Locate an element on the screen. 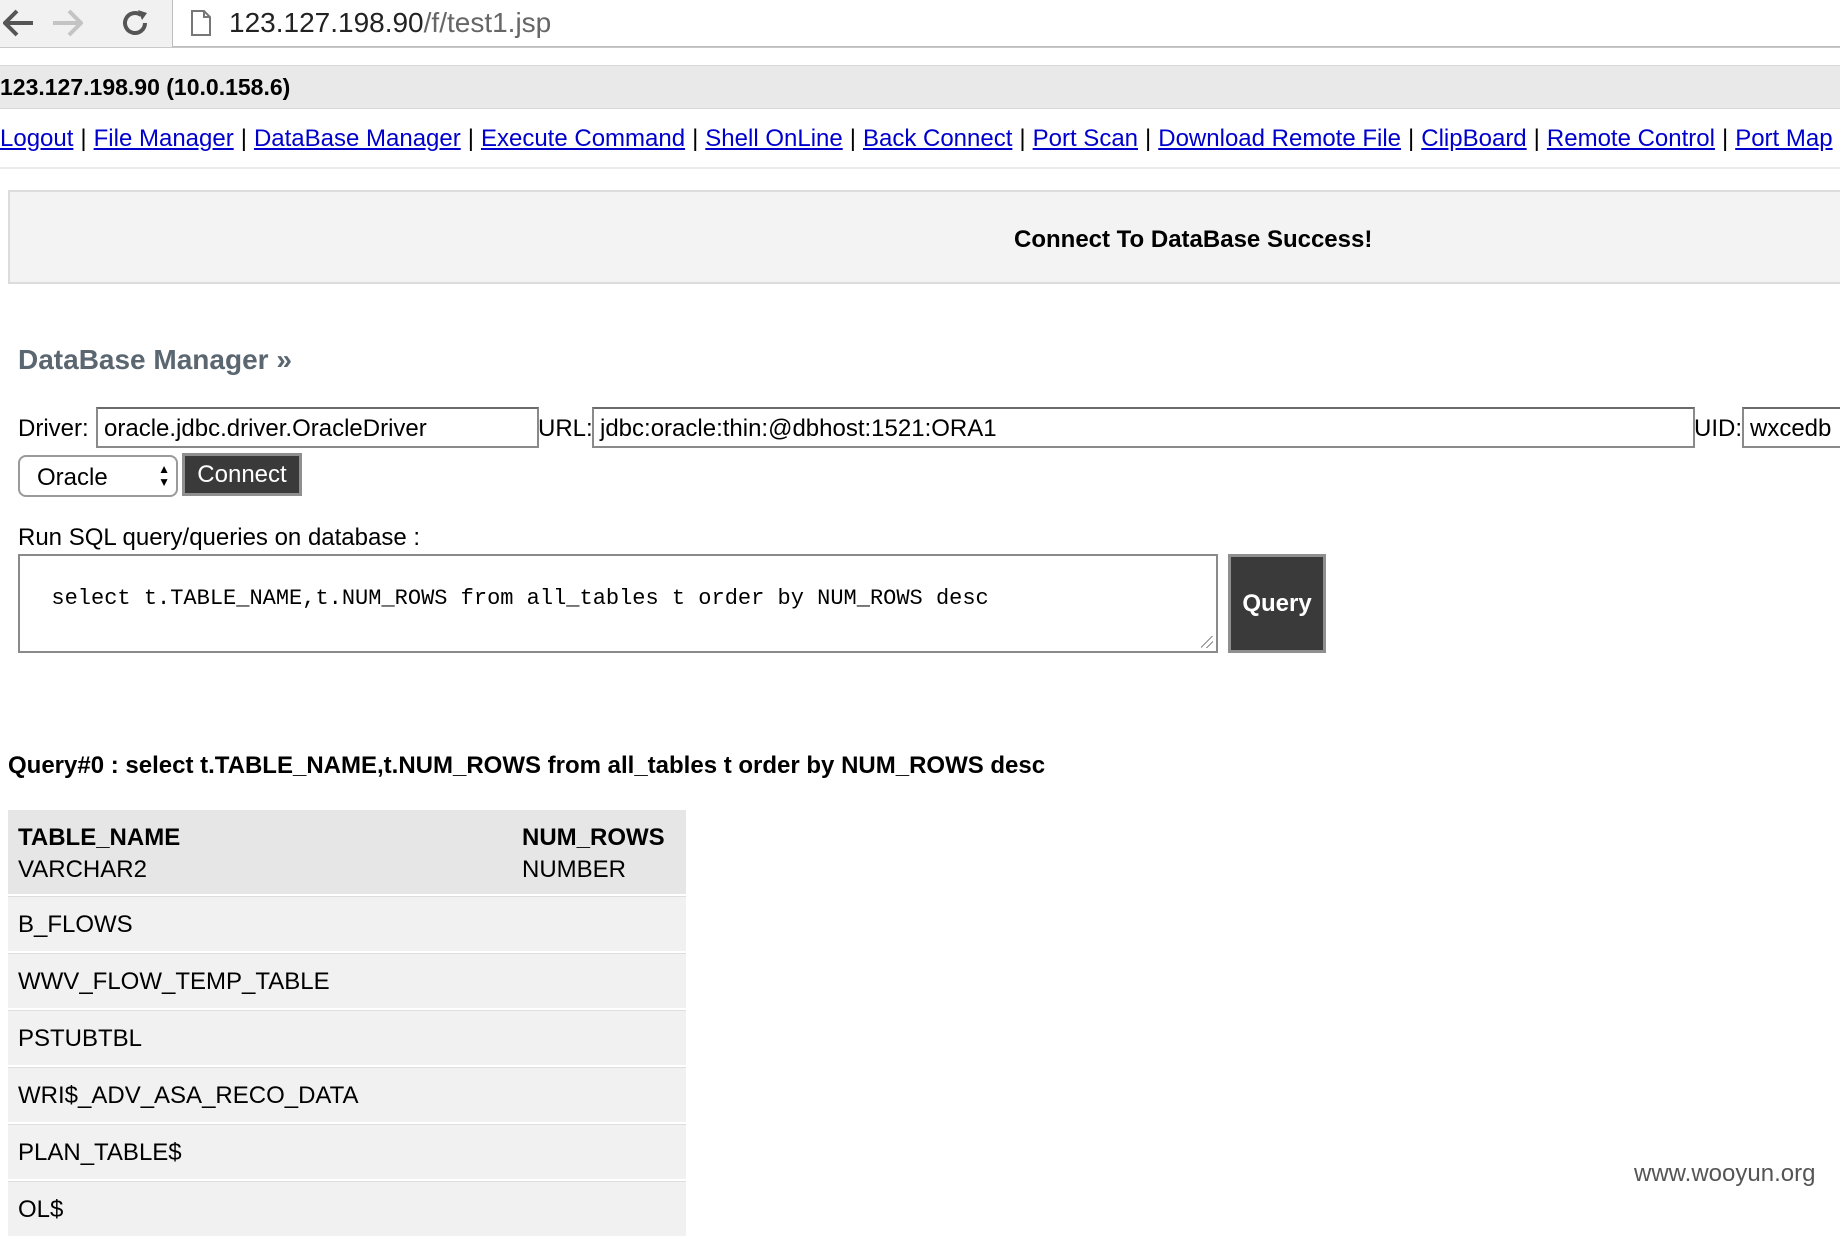 Image resolution: width=1840 pixels, height=1238 pixels. menu-link-logout: Logout is located at coordinates (36, 138).